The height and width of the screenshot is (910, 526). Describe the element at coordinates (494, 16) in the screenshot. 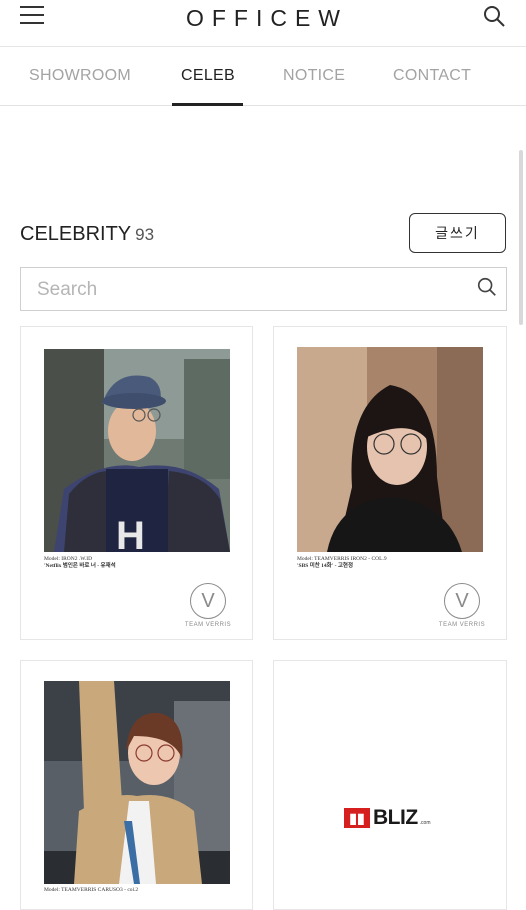

I see `search-icon` at that location.